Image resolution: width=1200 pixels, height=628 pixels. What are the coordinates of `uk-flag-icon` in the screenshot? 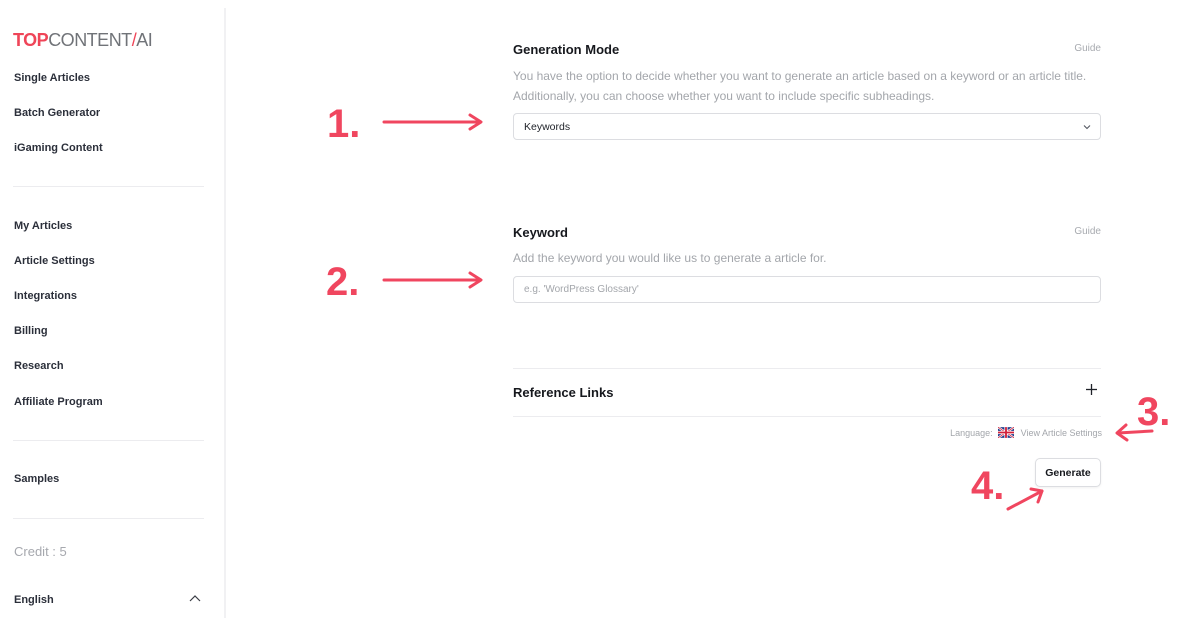 It's located at (1005, 432).